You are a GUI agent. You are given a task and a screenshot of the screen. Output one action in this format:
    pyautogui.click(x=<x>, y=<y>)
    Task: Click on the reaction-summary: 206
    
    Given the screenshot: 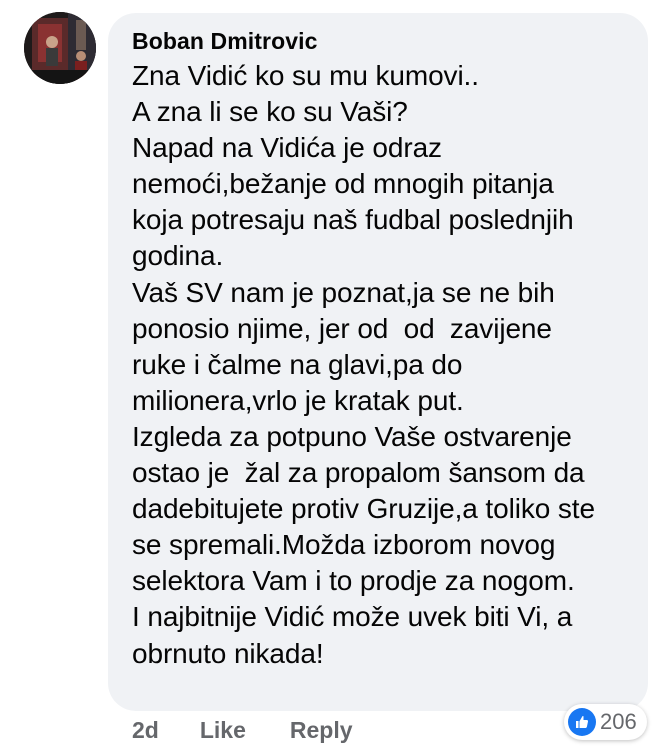 What is the action you would take?
    pyautogui.click(x=605, y=722)
    